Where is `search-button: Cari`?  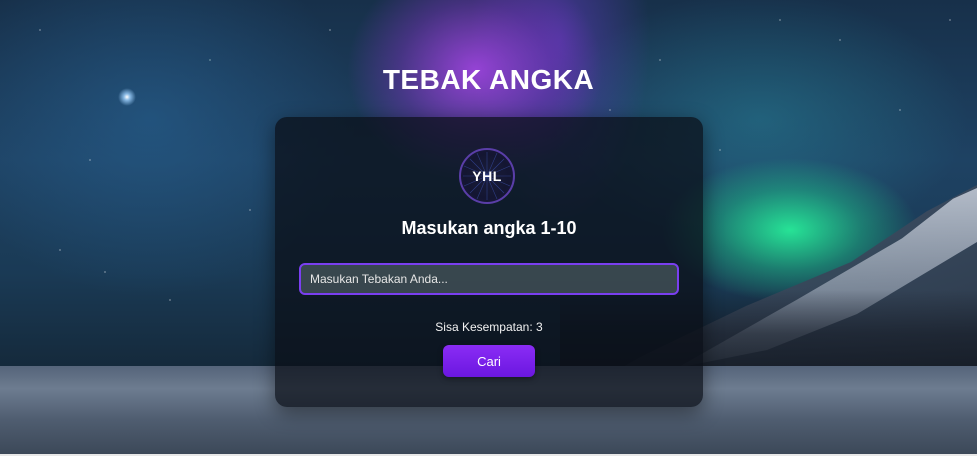 search-button: Cari is located at coordinates (489, 361).